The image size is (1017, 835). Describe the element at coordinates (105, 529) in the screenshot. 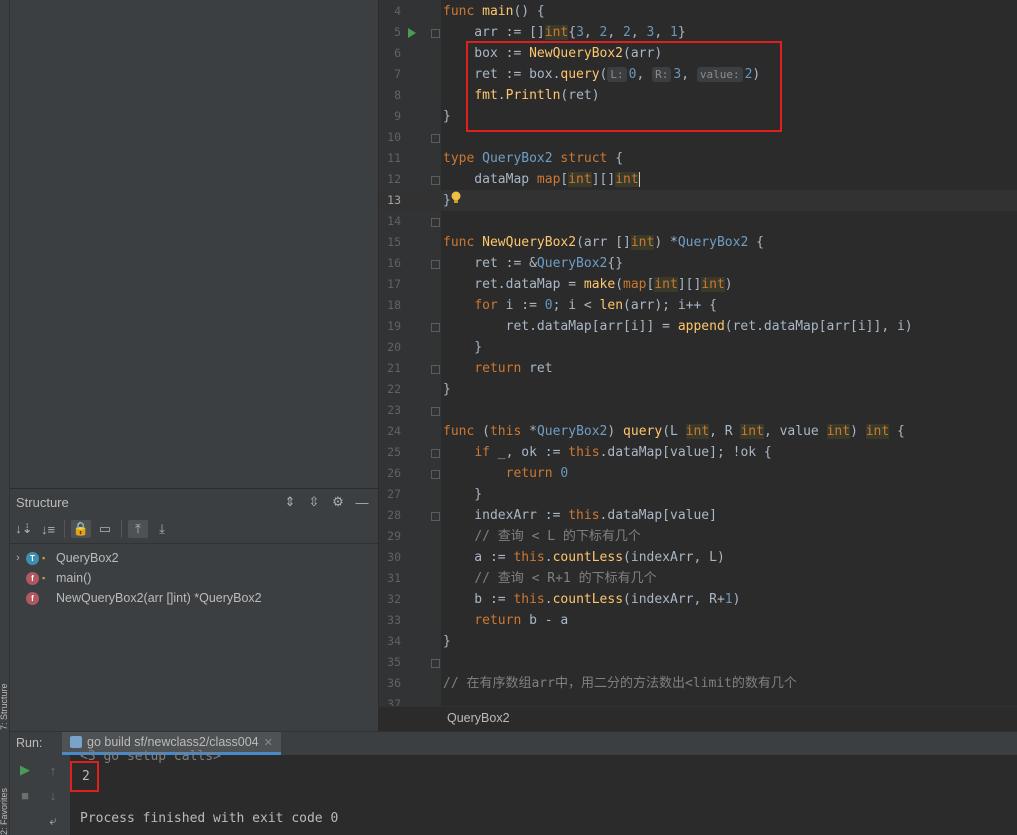

I see `show-fields-icon: ▭` at that location.